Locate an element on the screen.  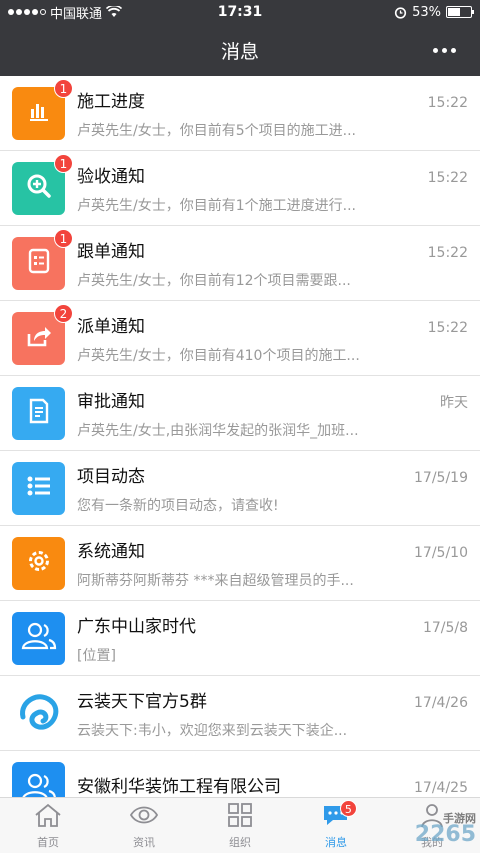
tab-eye: 资讯 is located at coordinates (144, 825).